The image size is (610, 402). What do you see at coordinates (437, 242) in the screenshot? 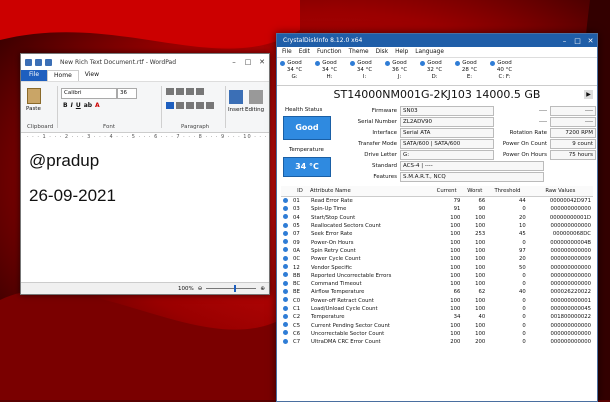
I see `table-row: 09 Power-On Hours 100 100 0 00000000004B` at bounding box center [437, 242].